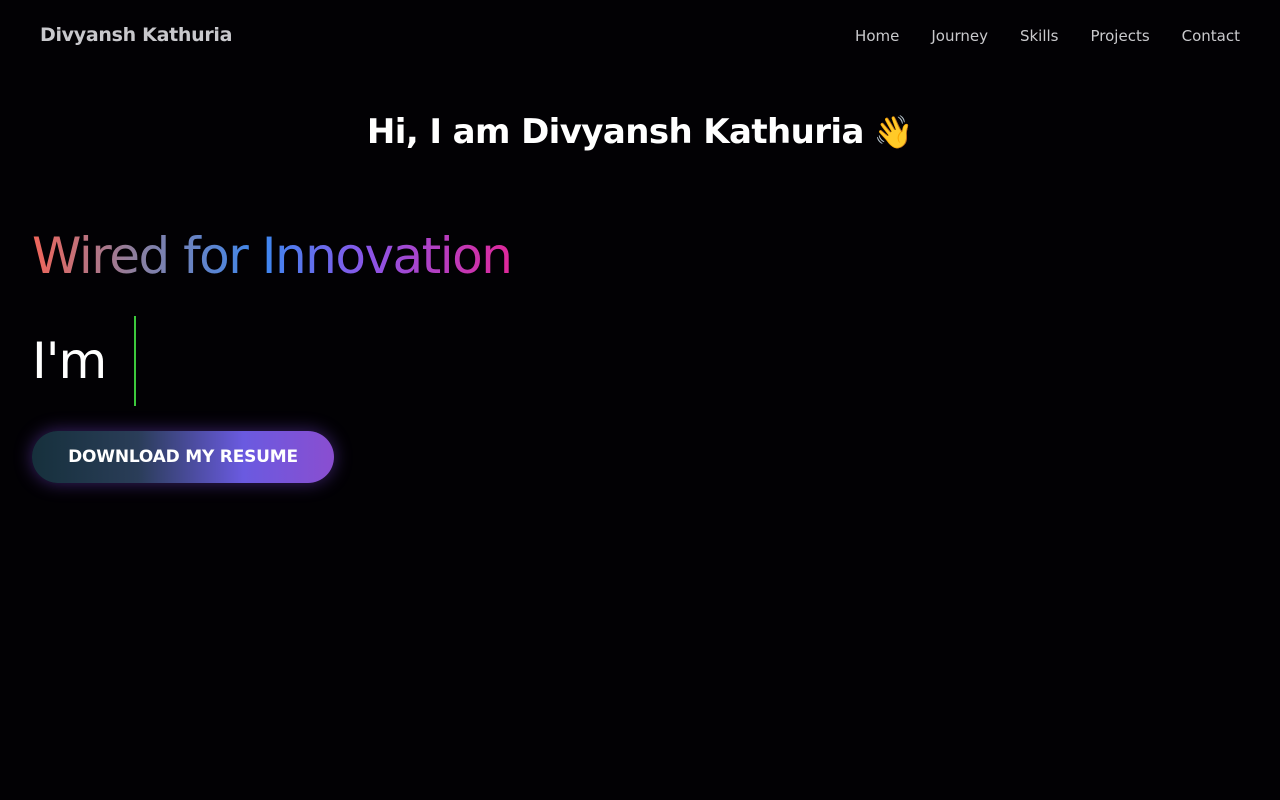 This screenshot has width=1280, height=800. I want to click on main-nav: Home Journey Skills Projects Contact, so click(1047, 36).